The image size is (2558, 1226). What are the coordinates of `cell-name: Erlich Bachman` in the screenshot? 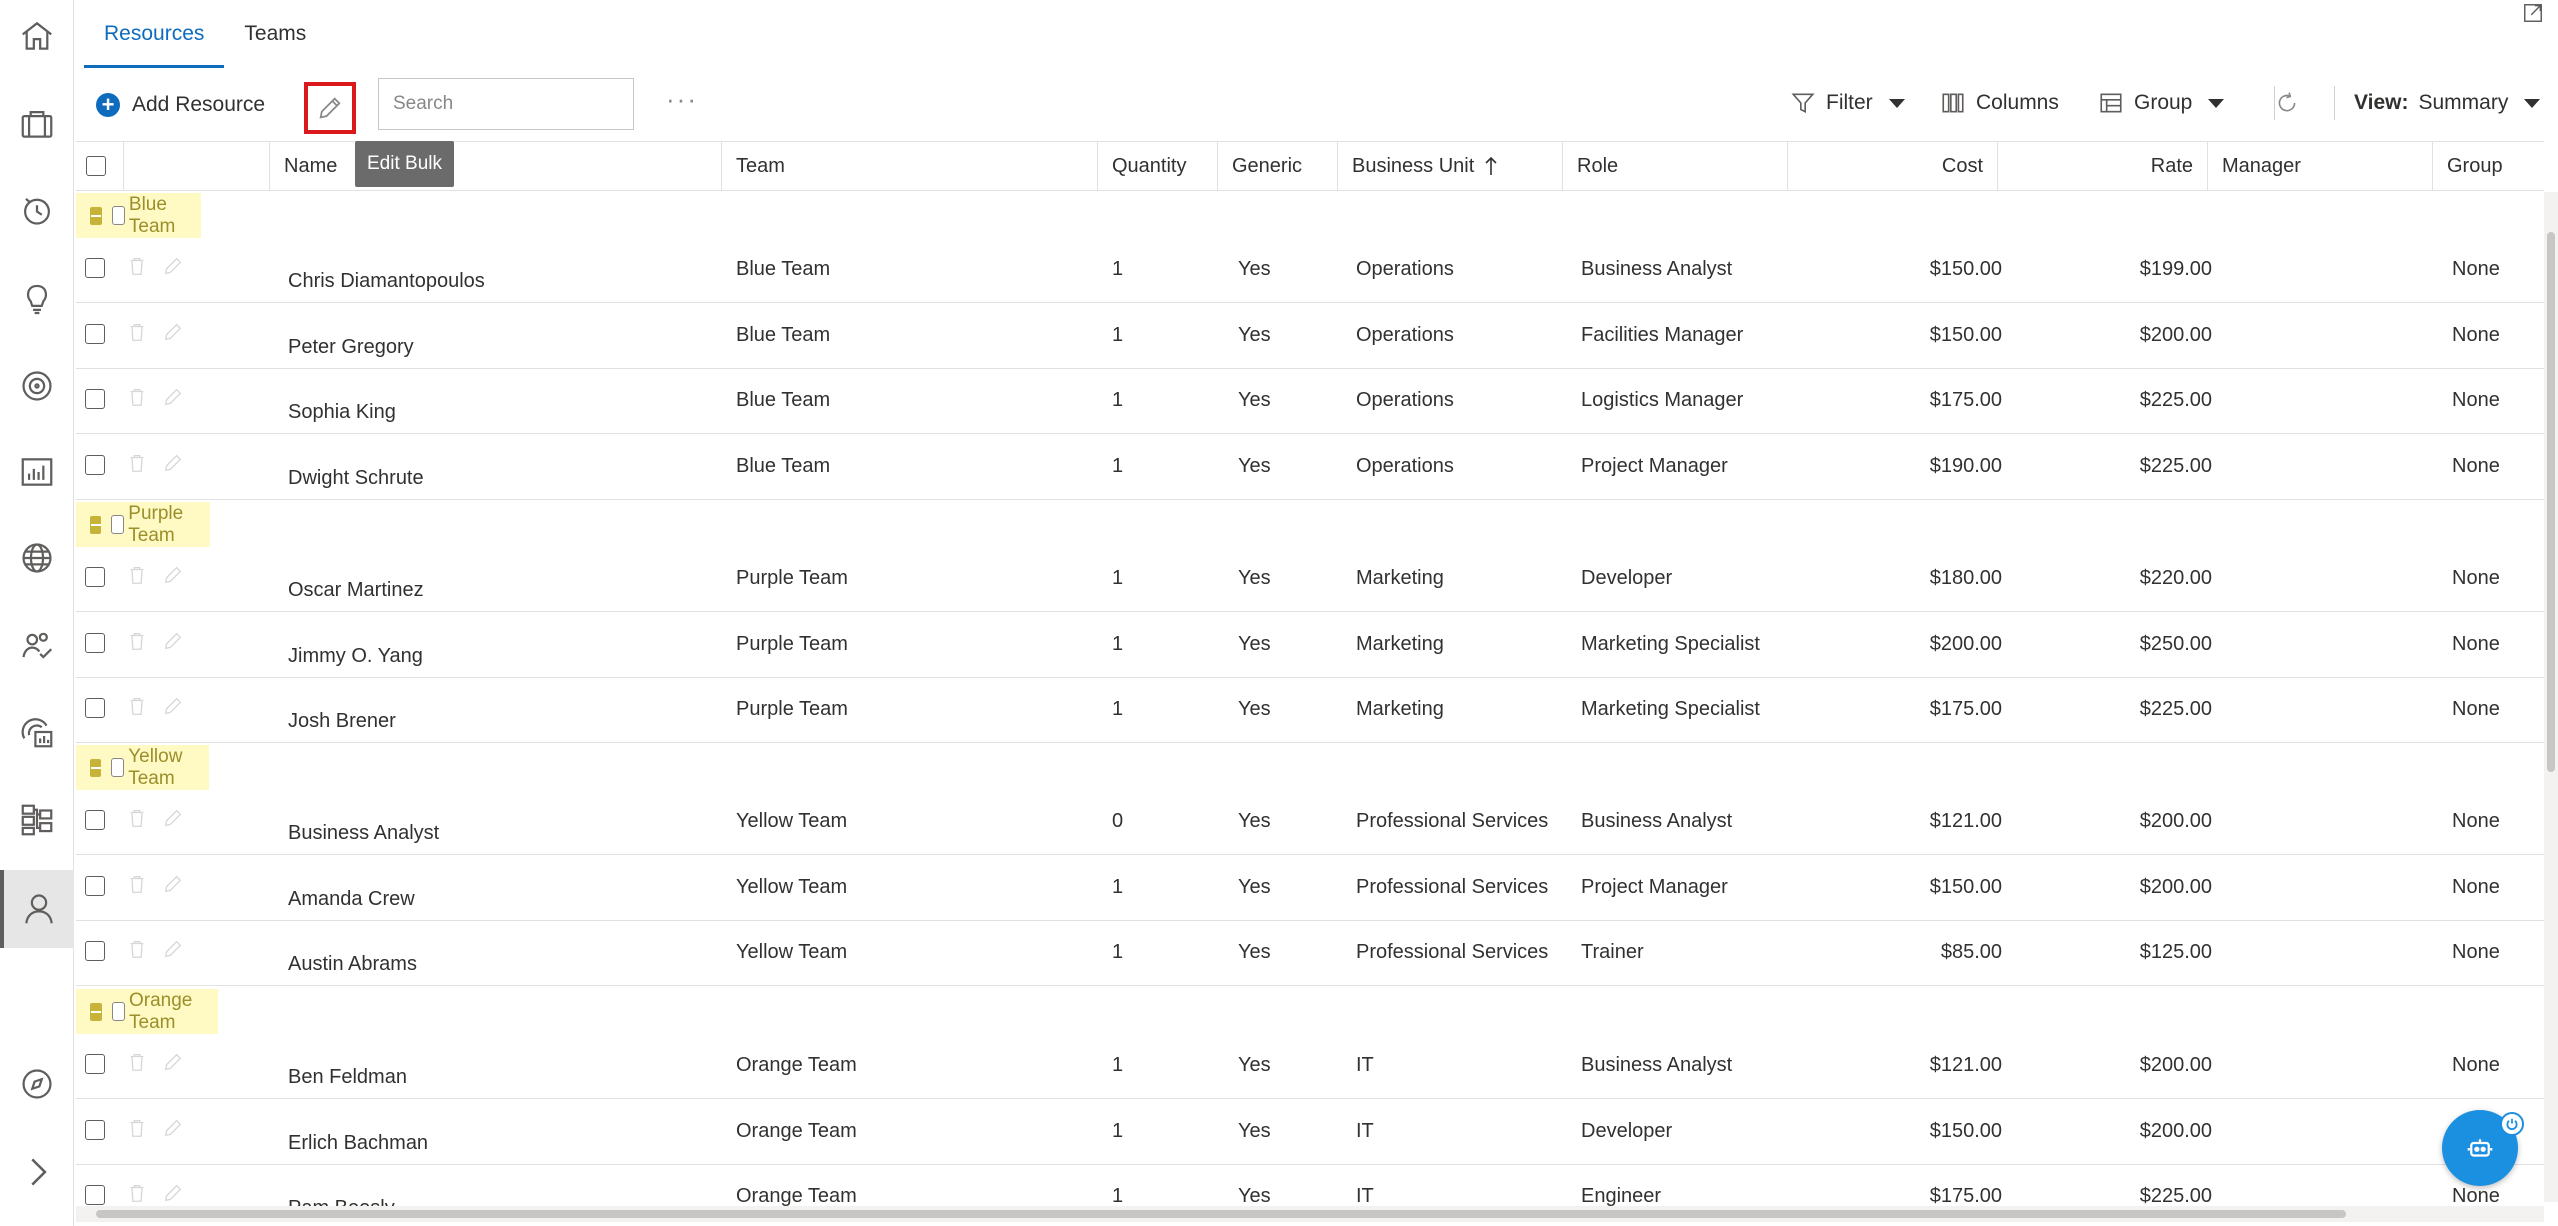 It's located at (358, 1143).